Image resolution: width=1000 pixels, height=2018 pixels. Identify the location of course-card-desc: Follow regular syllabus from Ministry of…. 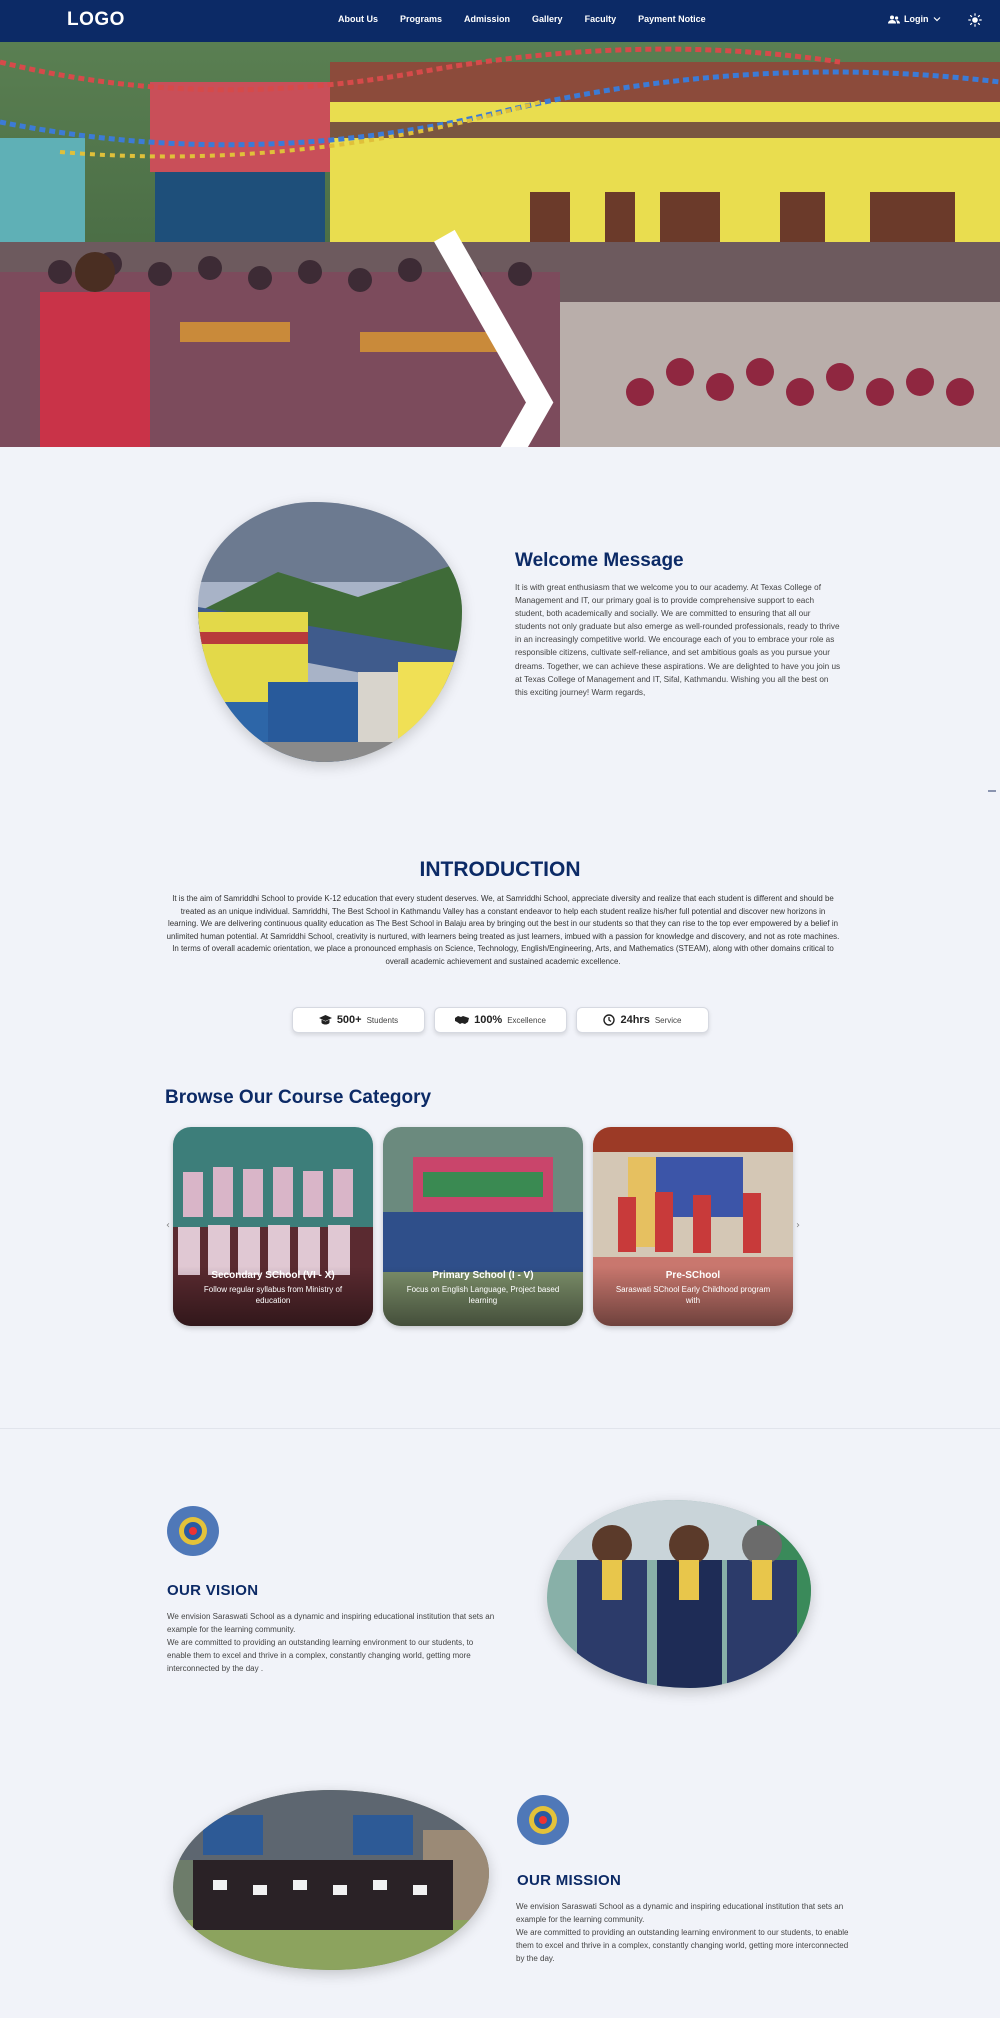
(273, 1295).